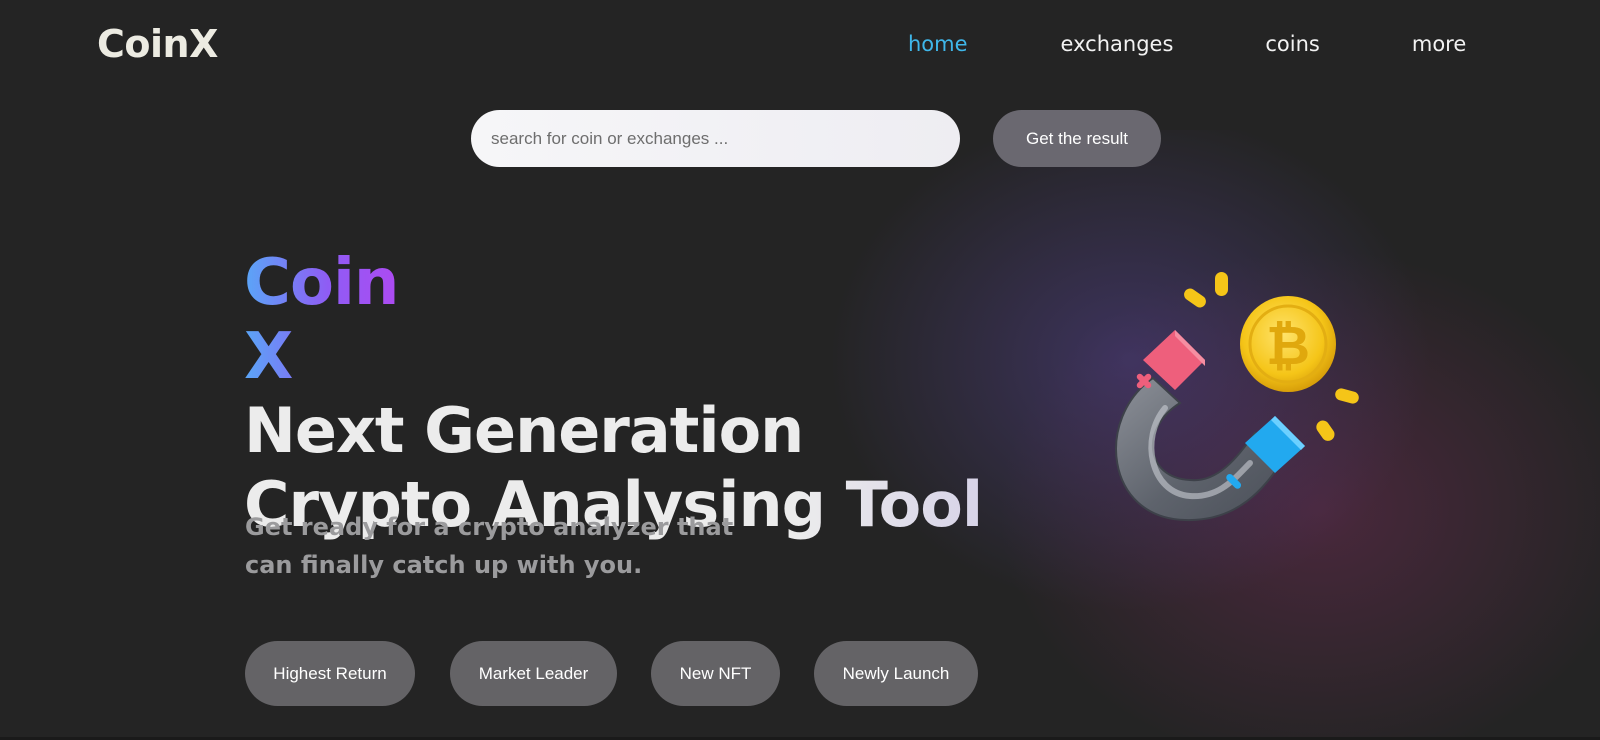 The width and height of the screenshot is (1600, 740). I want to click on chip-market-leader: Market Leader, so click(533, 673).